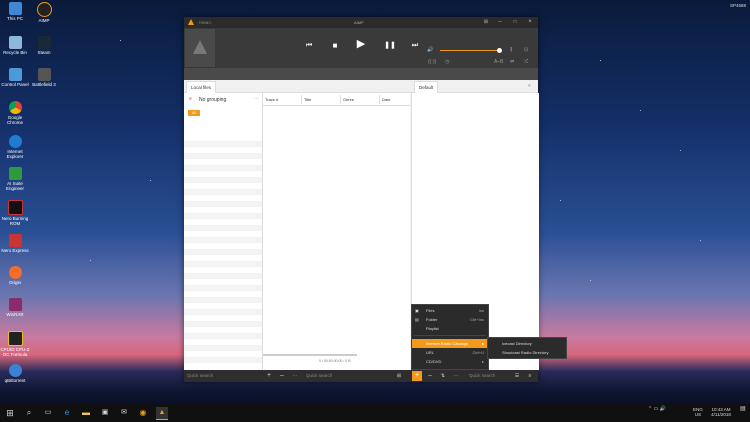 The width and height of the screenshot is (750, 422). What do you see at coordinates (124, 413) in the screenshot?
I see `mail-icon: ✉` at bounding box center [124, 413].